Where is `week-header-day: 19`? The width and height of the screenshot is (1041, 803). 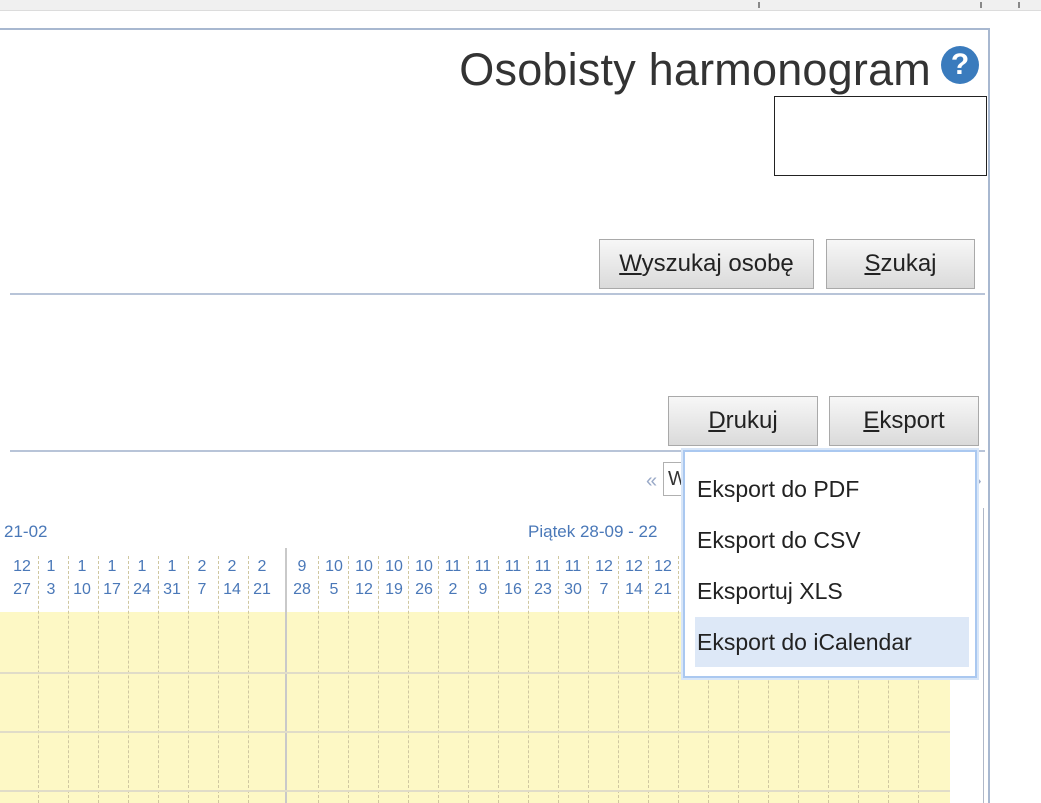
week-header-day: 19 is located at coordinates (394, 589).